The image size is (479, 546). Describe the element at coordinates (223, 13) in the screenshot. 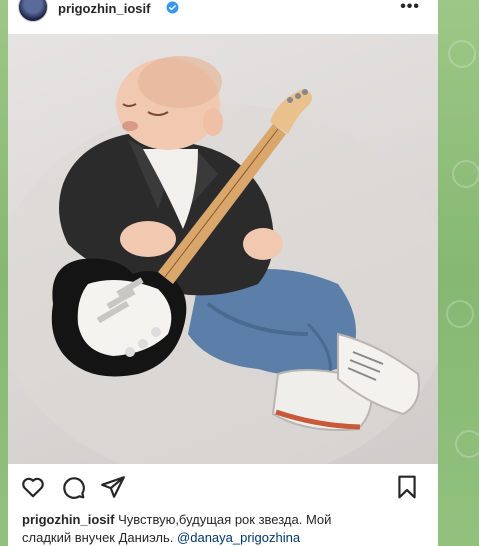

I see `post-header: prigozhin_iosif •••` at that location.